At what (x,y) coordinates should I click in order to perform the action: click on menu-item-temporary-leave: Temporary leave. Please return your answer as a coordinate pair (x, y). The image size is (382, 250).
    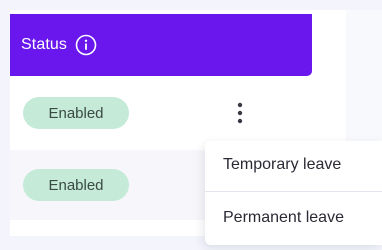
    Looking at the image, I should click on (293, 165).